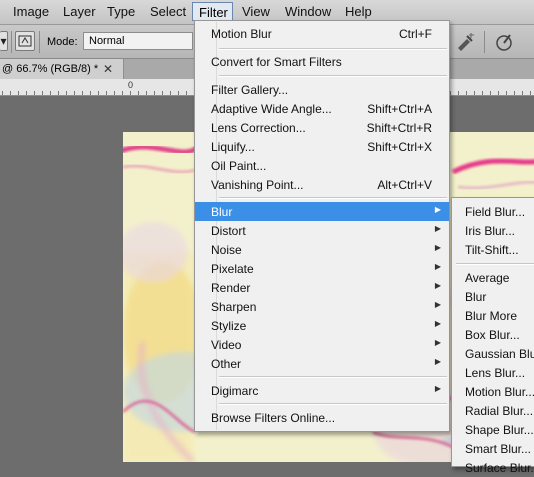  What do you see at coordinates (256, 11) in the screenshot?
I see `menu-view: View` at bounding box center [256, 11].